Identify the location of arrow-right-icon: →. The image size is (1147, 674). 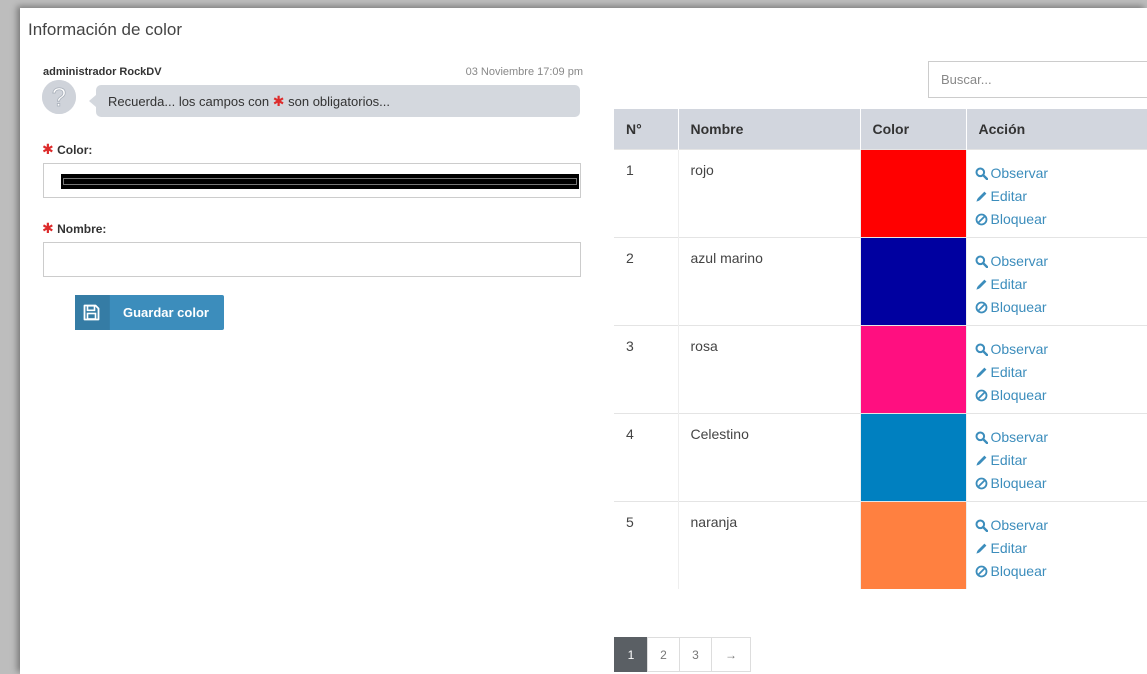
(731, 654).